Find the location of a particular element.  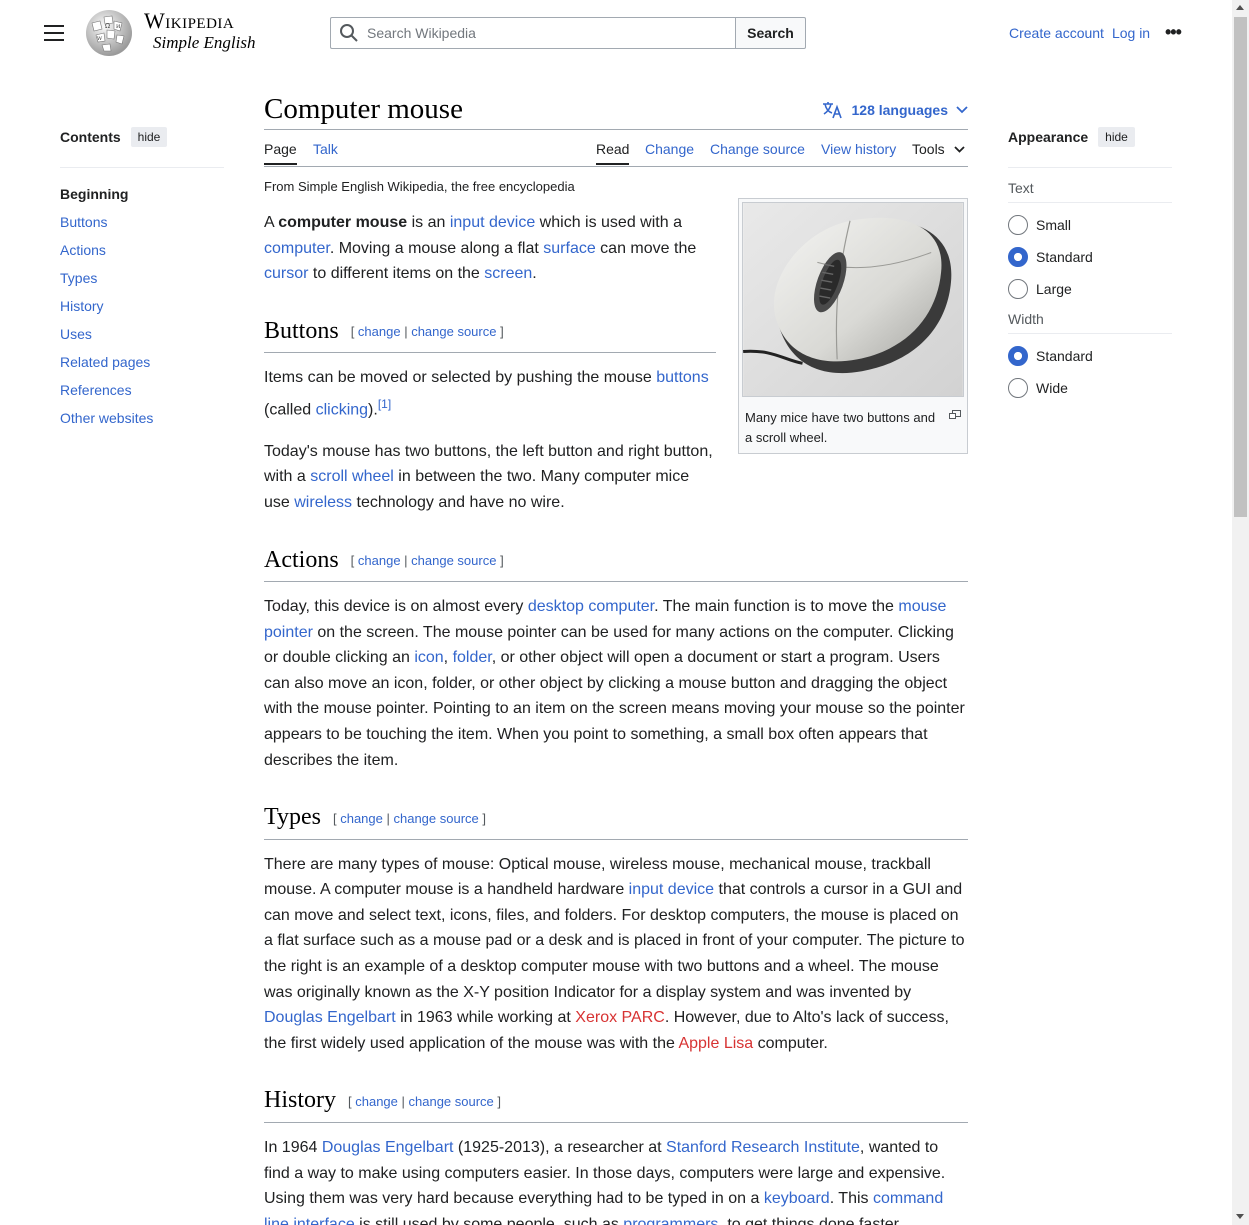

link-screen: screen is located at coordinates (508, 273).